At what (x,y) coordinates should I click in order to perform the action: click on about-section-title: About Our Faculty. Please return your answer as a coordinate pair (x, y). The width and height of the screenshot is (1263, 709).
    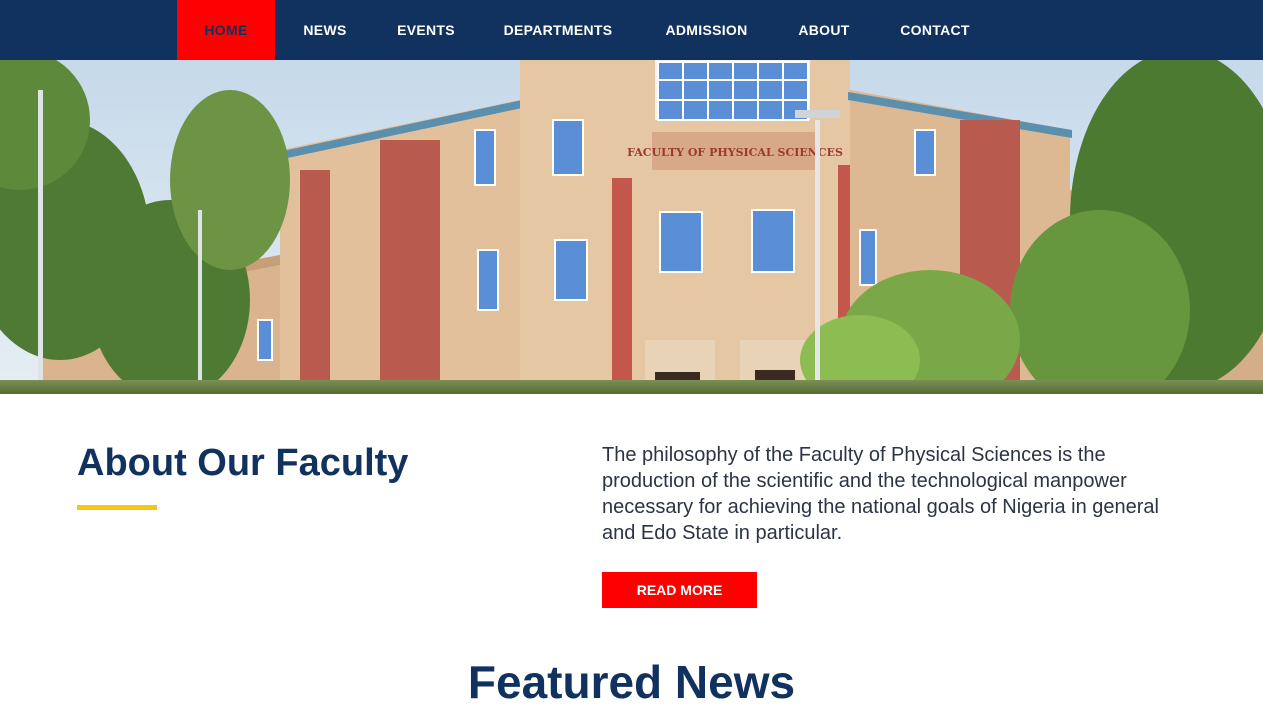
    Looking at the image, I should click on (243, 463).